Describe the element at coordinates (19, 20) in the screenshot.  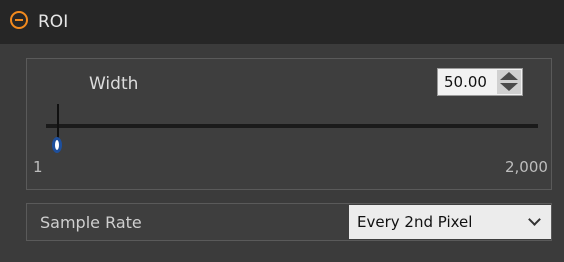
I see `collapse-icon` at that location.